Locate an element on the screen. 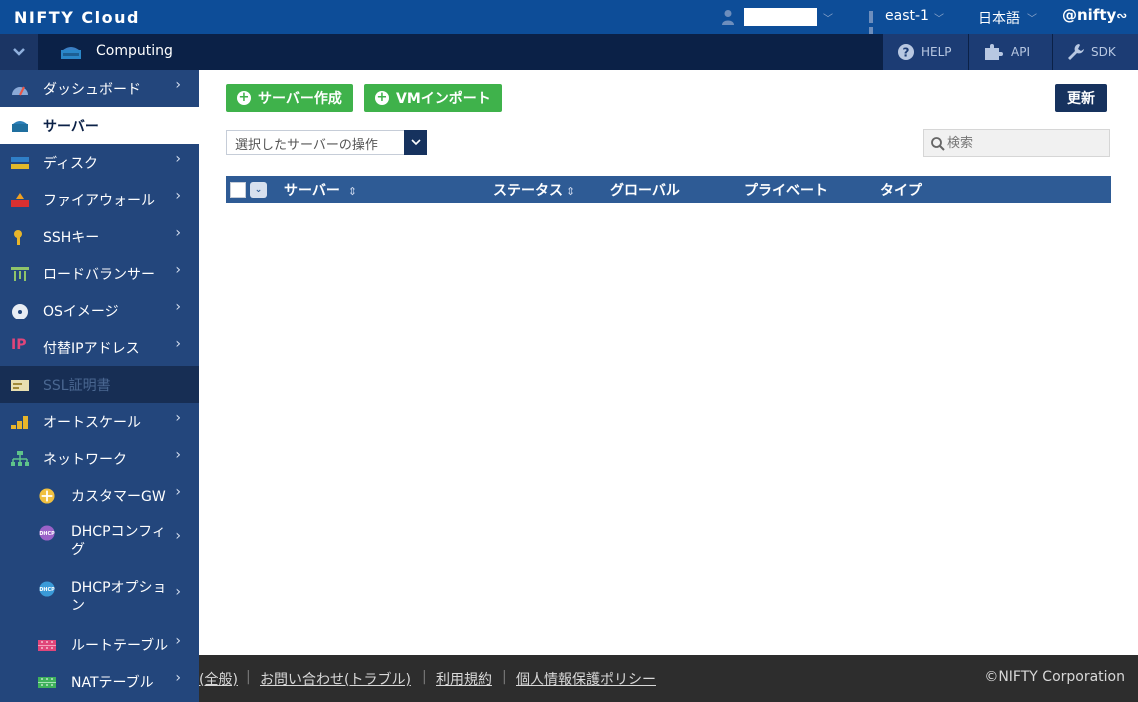 This screenshot has width=1138, height=702. column-header-server: サーバー ⇕ is located at coordinates (320, 190).